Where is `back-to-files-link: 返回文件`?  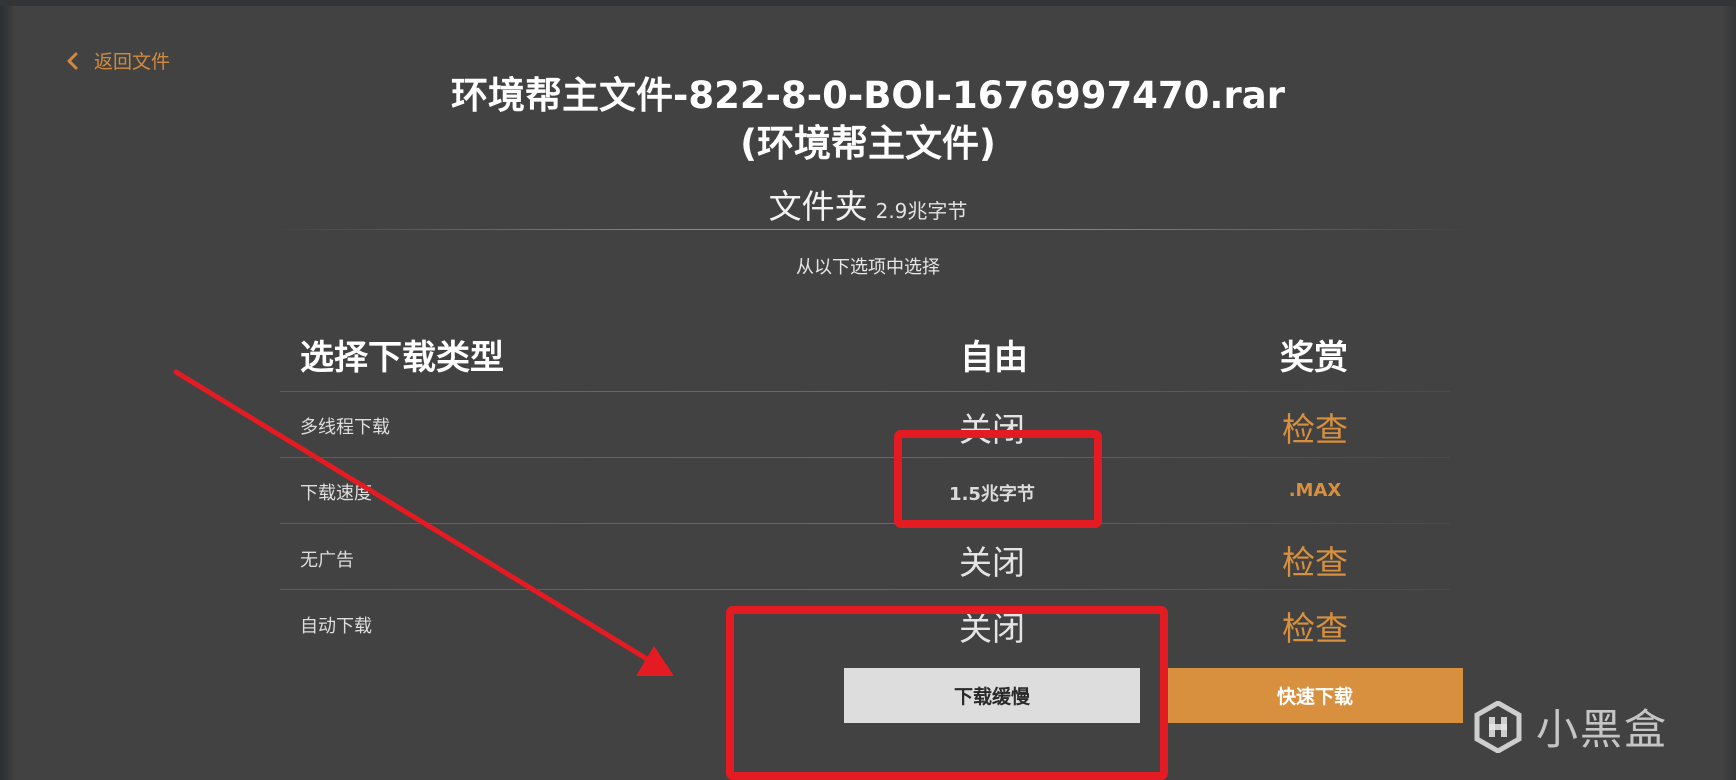 back-to-files-link: 返回文件 is located at coordinates (118, 60).